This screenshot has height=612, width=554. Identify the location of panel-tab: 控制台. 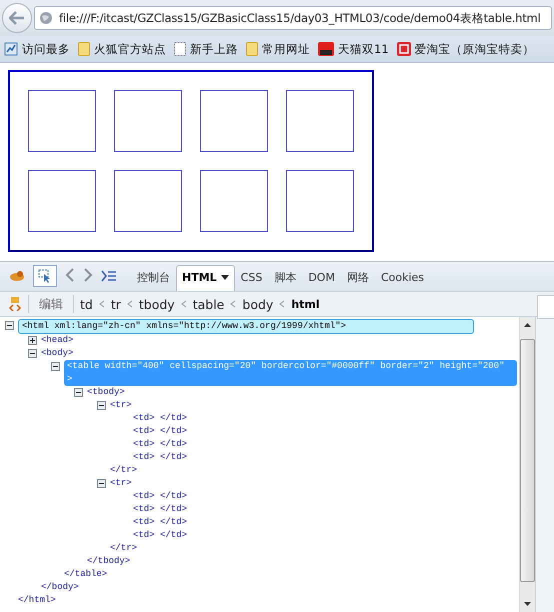
(153, 278).